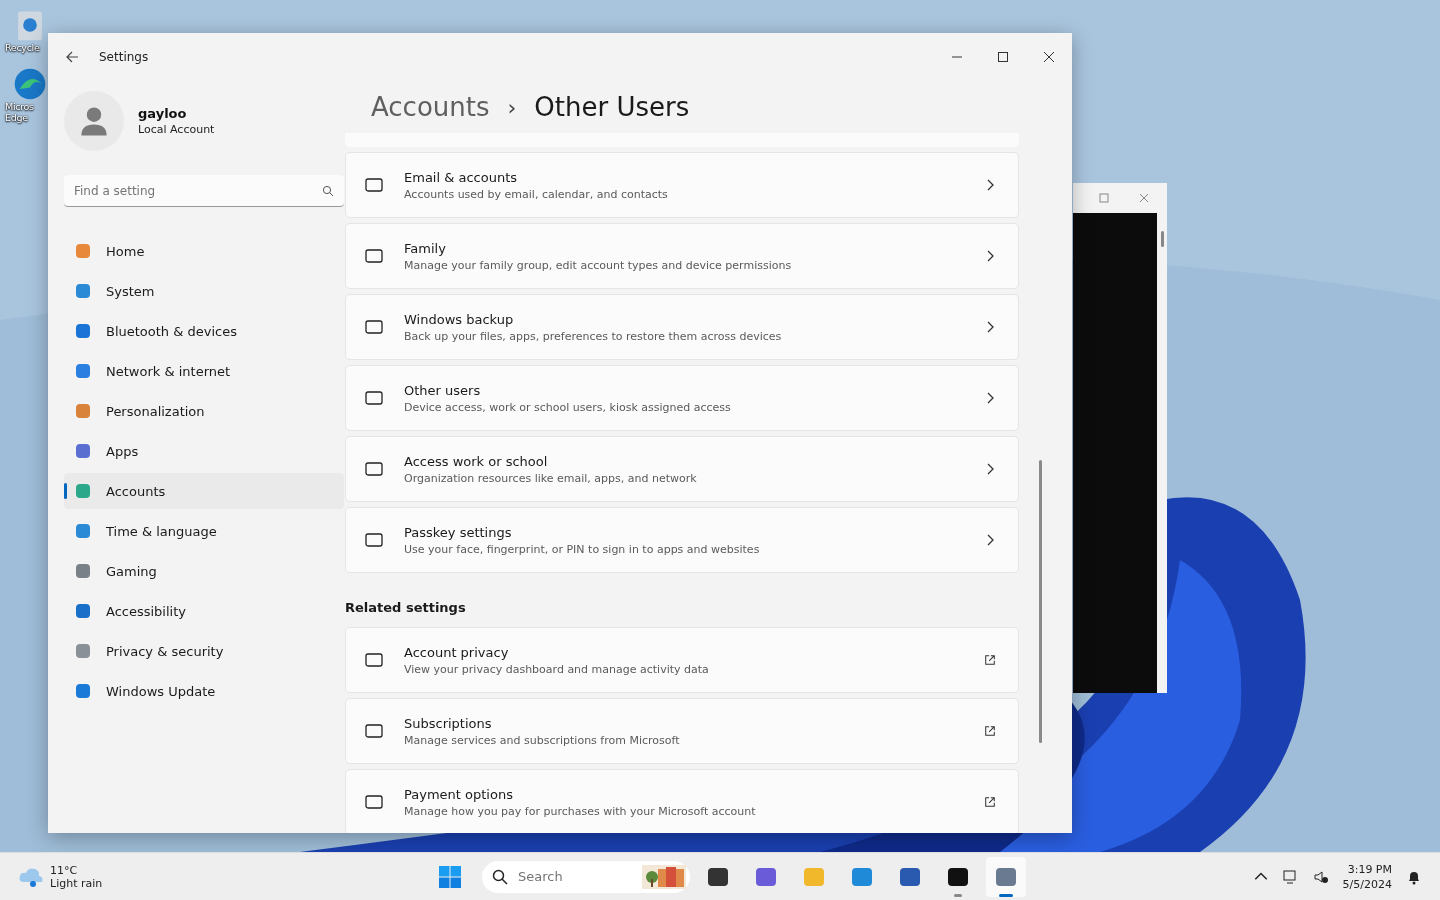 The height and width of the screenshot is (900, 1440). I want to click on sidebar-item: Apps, so click(204, 451).